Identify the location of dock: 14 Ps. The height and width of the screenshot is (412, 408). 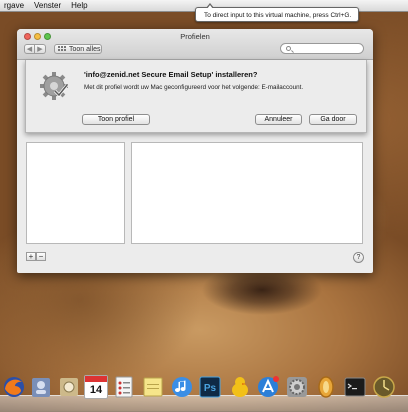
(204, 391).